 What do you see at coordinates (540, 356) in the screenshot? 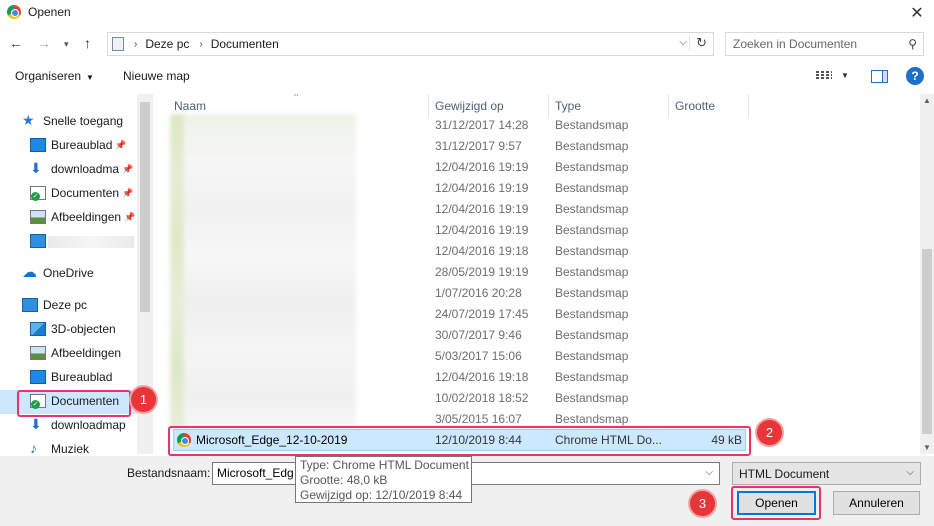
I see `table-row: 5/03/2017 15:06 Bestandsmap` at bounding box center [540, 356].